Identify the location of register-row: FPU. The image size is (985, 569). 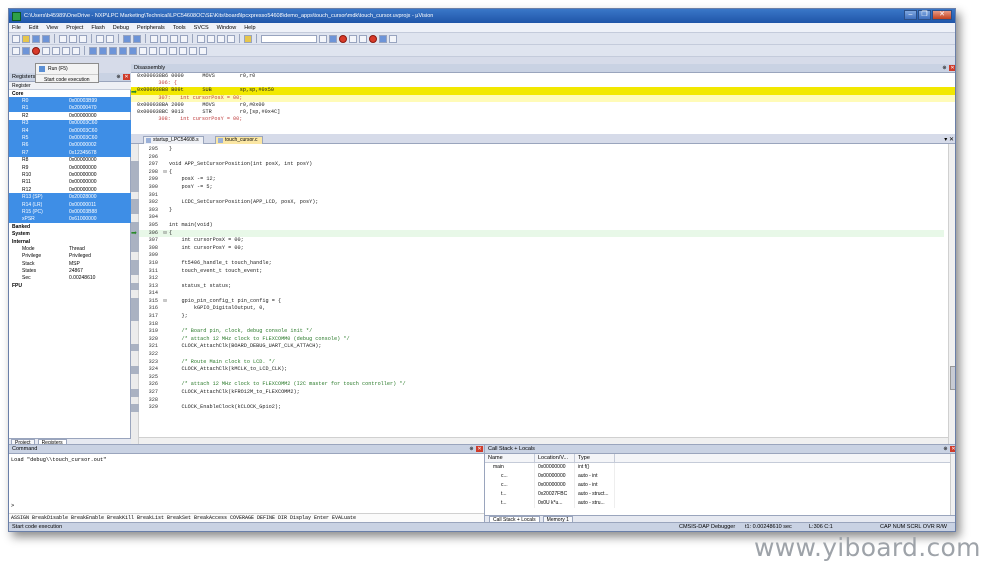
(70, 285).